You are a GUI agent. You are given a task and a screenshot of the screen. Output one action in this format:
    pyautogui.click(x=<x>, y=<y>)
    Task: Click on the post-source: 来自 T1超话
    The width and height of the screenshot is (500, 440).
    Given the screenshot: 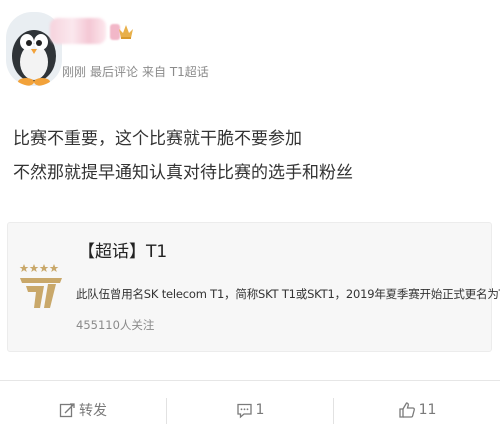 What is the action you would take?
    pyautogui.click(x=175, y=72)
    